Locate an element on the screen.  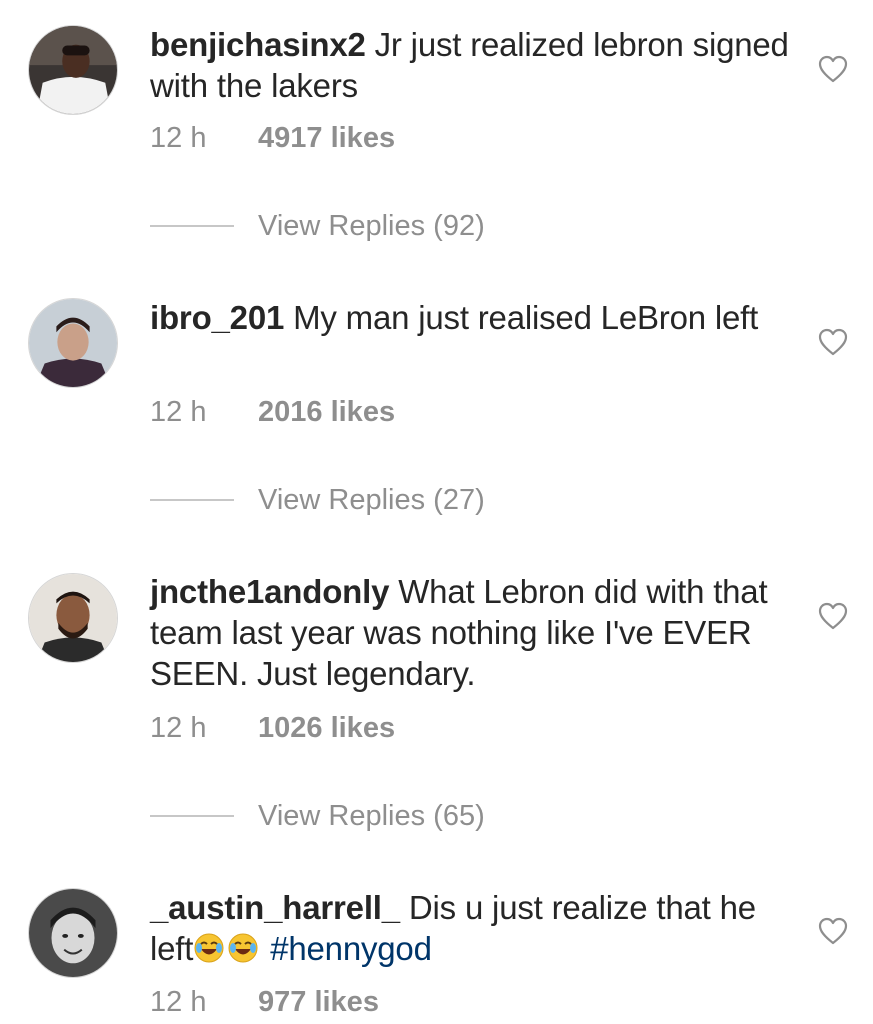
view-replies-label: View Replies (27) is located at coordinates (371, 499).